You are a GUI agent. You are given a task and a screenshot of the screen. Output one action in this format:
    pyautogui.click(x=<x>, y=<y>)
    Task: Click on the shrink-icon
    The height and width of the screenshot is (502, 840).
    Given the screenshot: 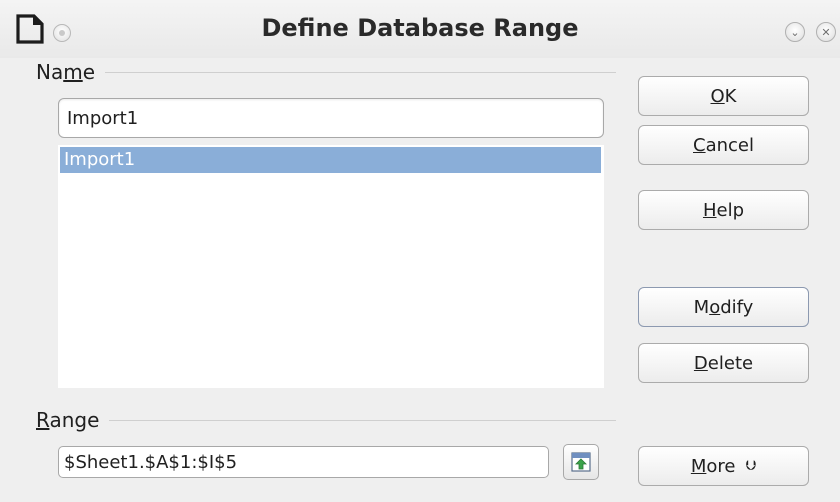 What is the action you would take?
    pyautogui.click(x=581, y=462)
    